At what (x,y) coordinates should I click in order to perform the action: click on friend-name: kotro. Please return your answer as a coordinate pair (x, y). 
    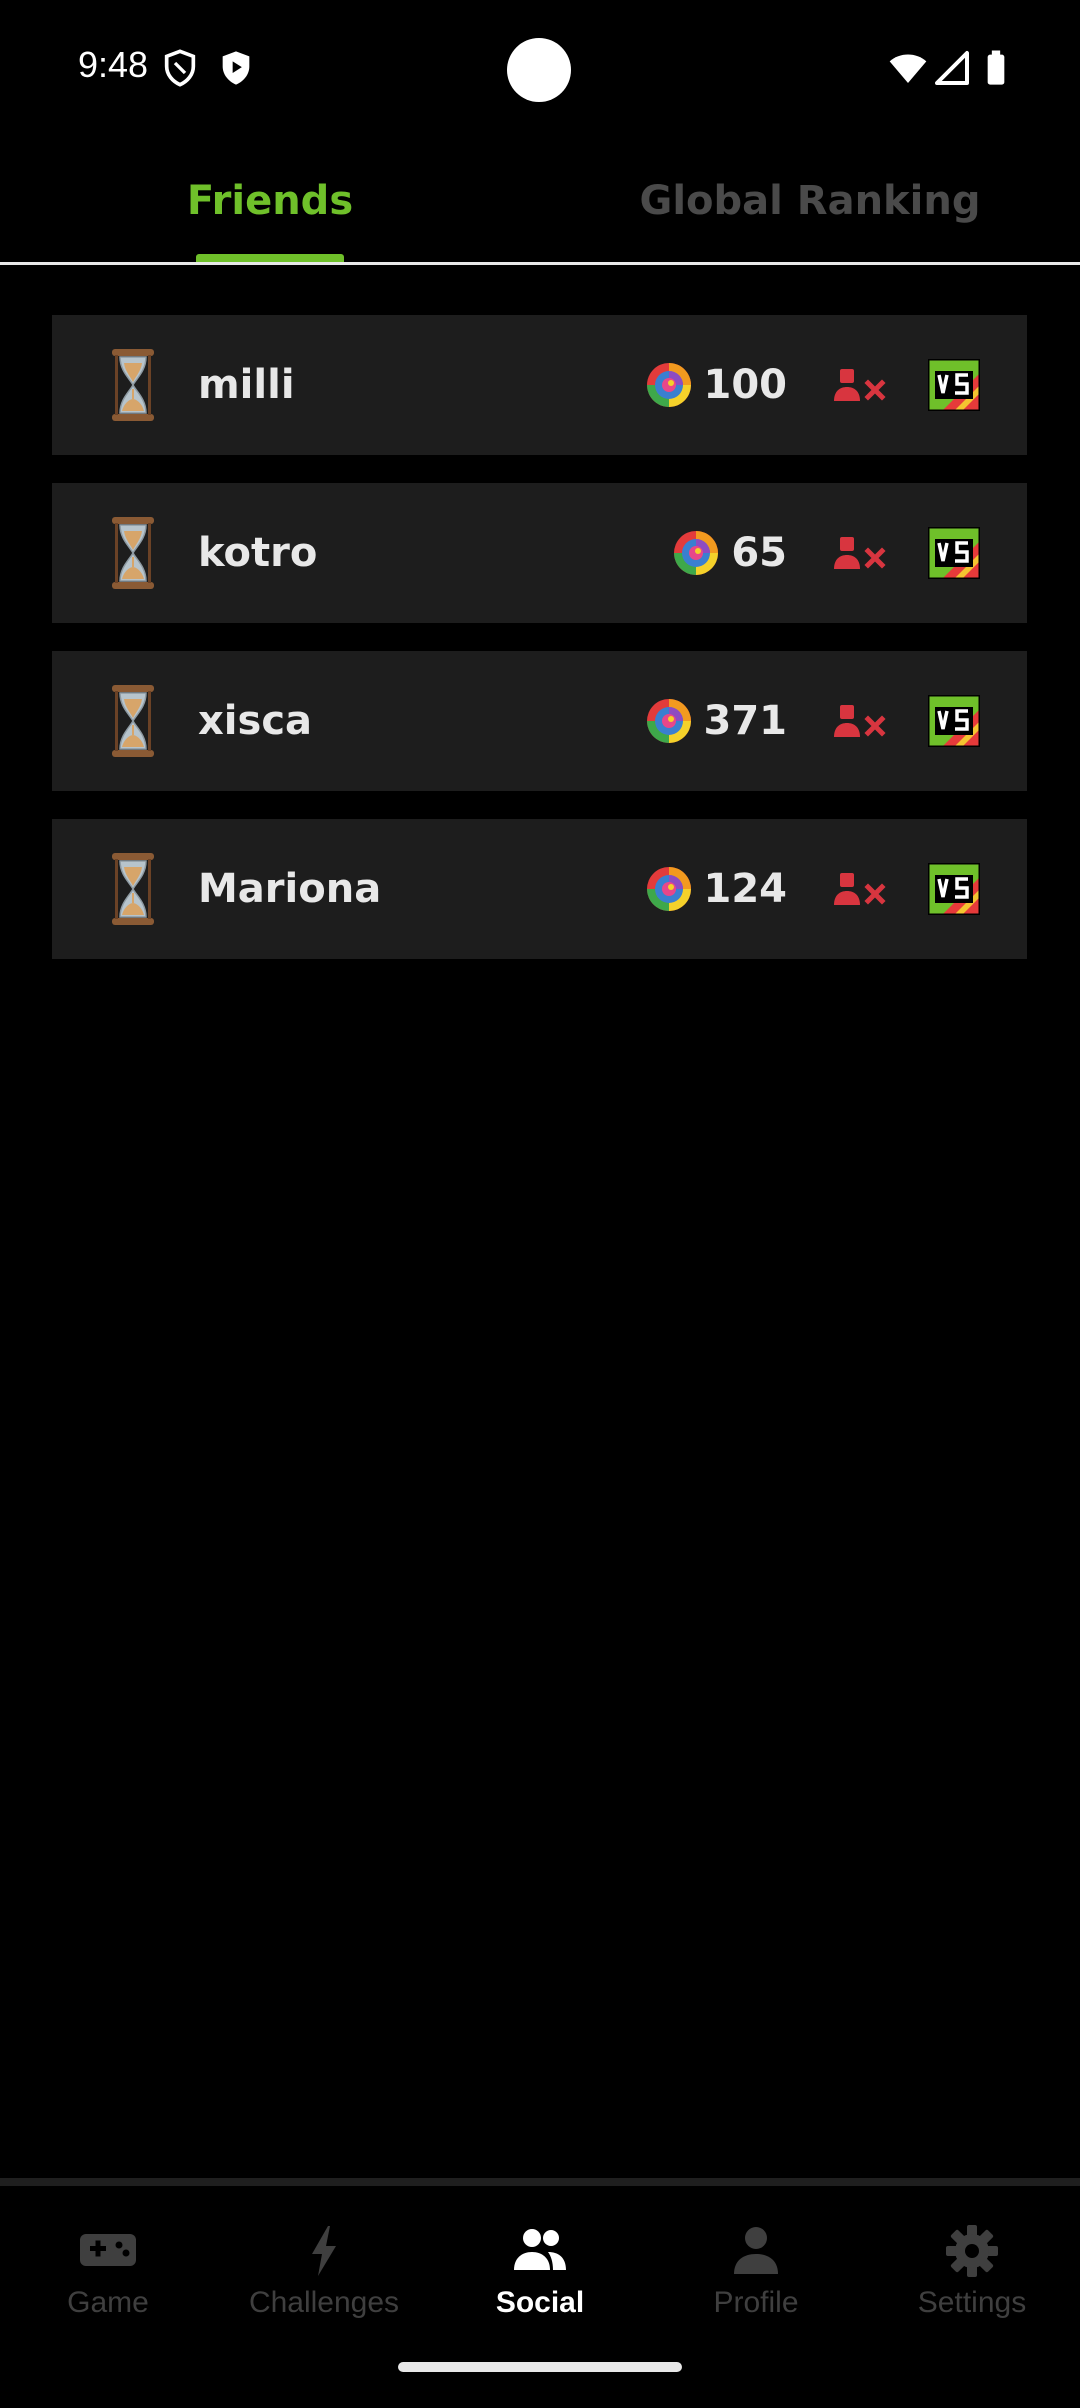
    Looking at the image, I should click on (258, 553).